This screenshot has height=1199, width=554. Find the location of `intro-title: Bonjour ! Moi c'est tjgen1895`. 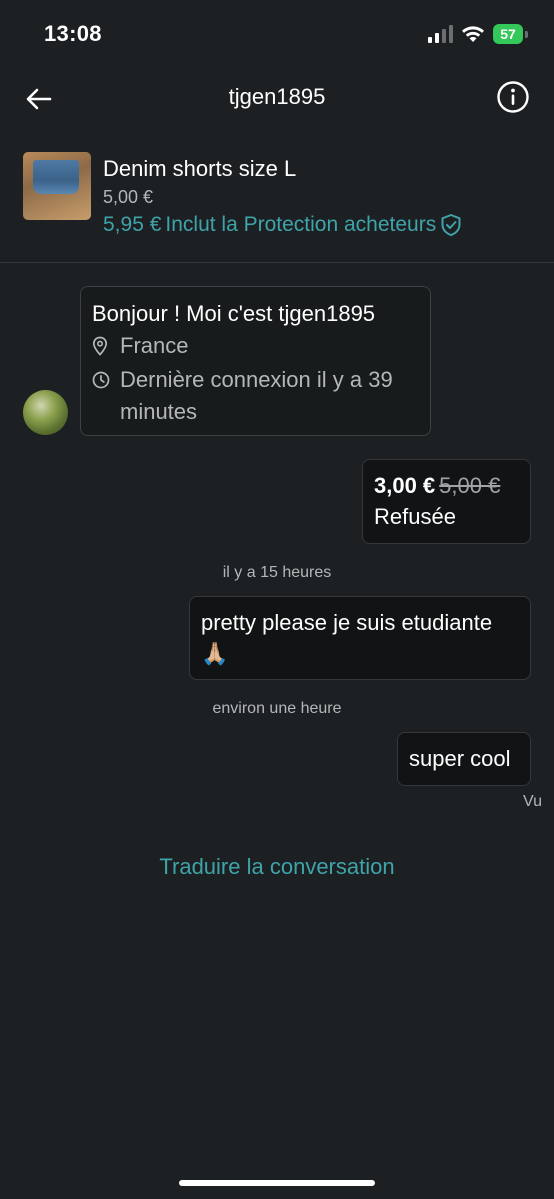

intro-title: Bonjour ! Moi c'est tjgen1895 is located at coordinates (234, 313).